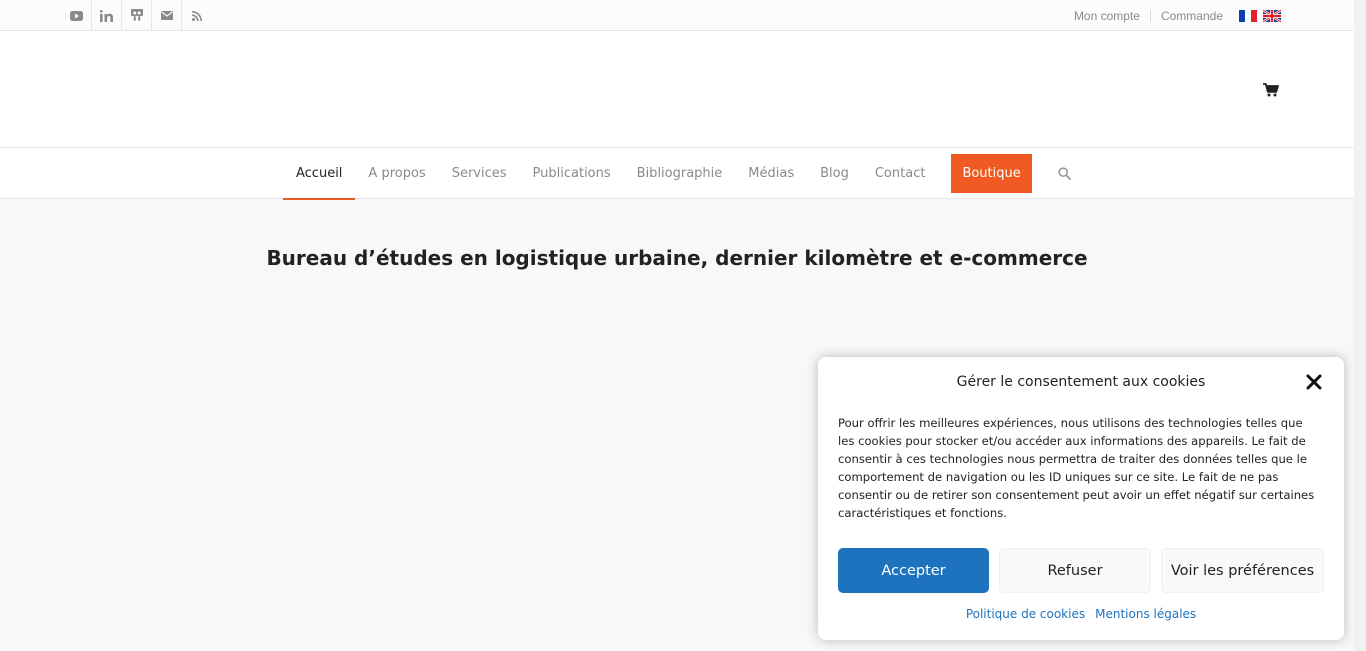  What do you see at coordinates (1248, 15) in the screenshot?
I see `fr-flag-icon` at bounding box center [1248, 15].